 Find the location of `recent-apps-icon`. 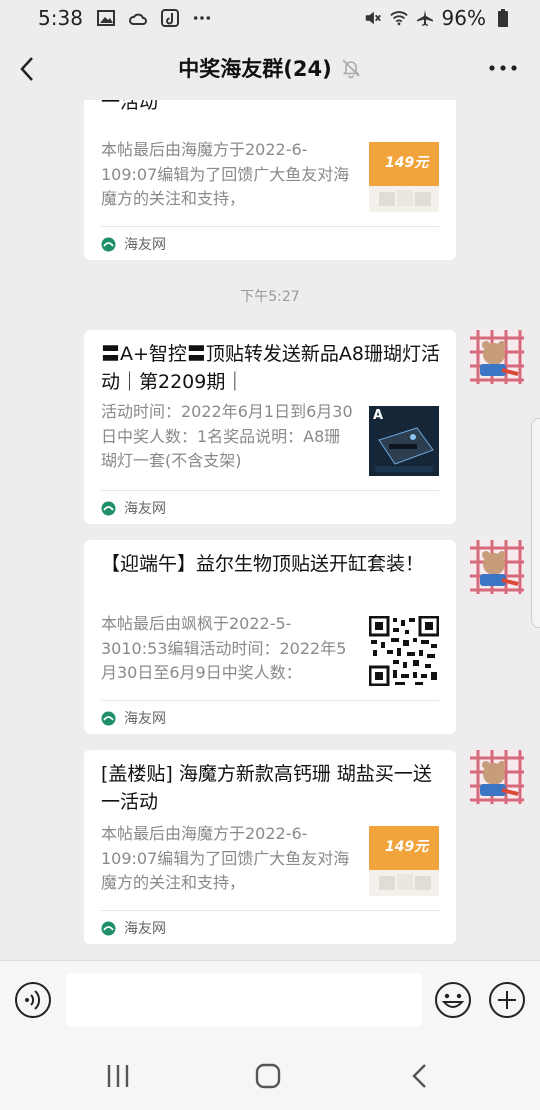

recent-apps-icon is located at coordinates (118, 1076).